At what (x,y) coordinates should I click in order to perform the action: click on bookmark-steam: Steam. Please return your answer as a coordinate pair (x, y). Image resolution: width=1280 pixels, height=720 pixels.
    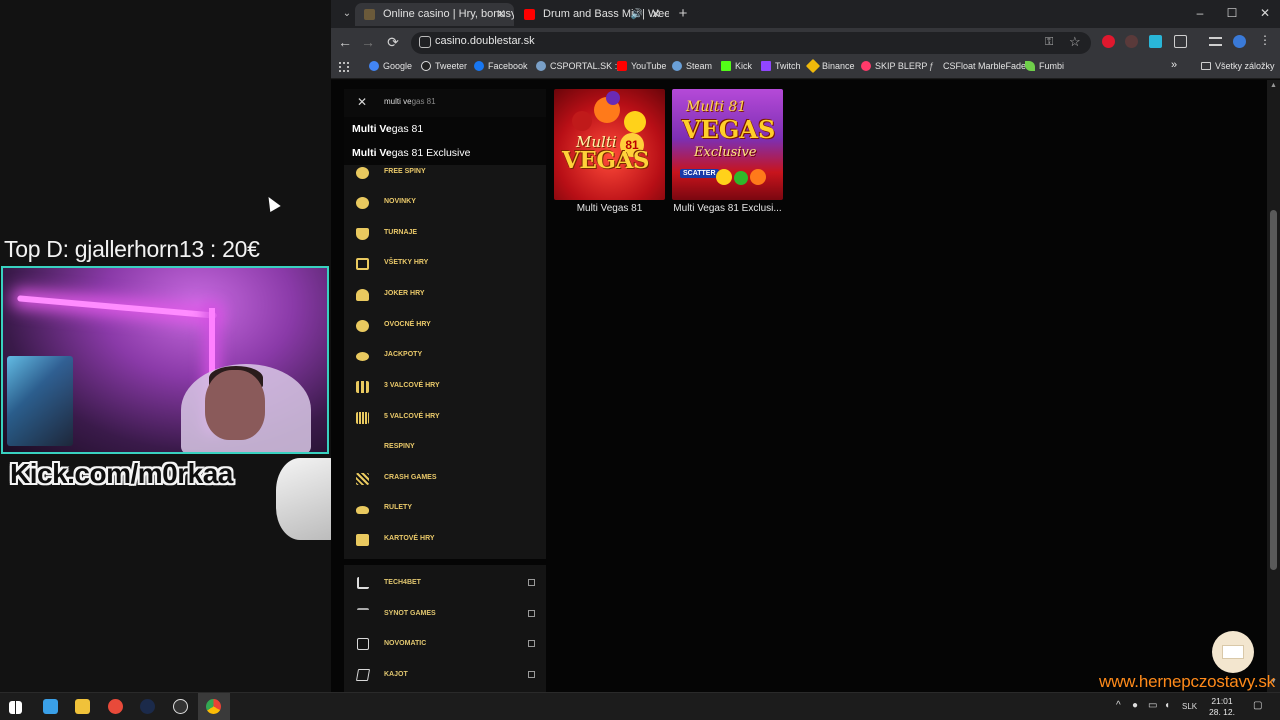
    Looking at the image, I should click on (692, 66).